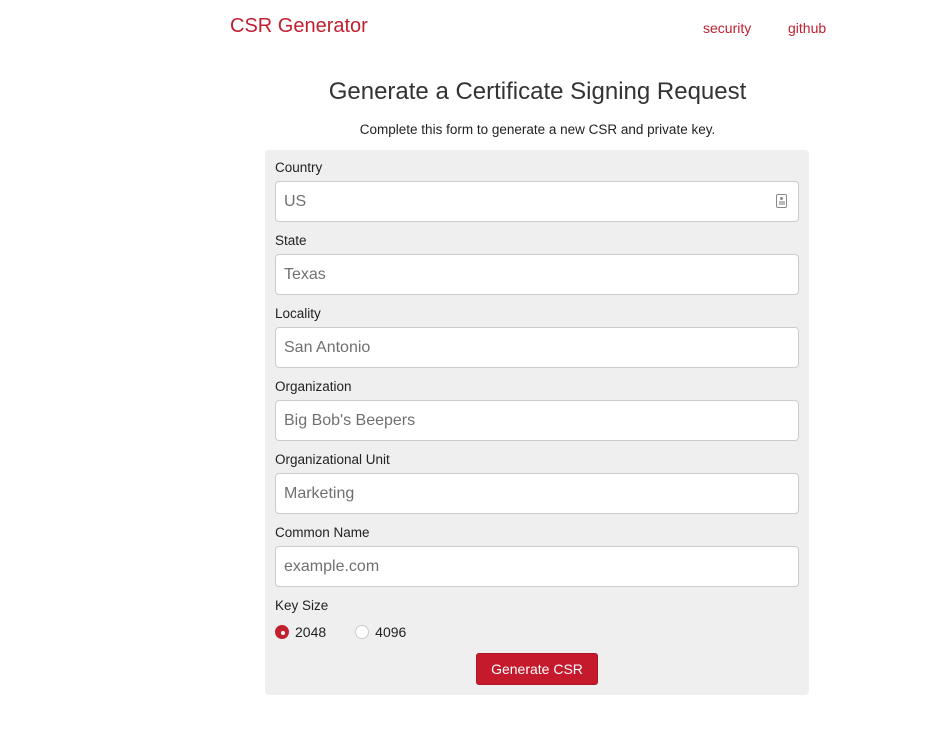 The image size is (938, 733). Describe the element at coordinates (299, 26) in the screenshot. I see `brand-link: CSR Generator` at that location.